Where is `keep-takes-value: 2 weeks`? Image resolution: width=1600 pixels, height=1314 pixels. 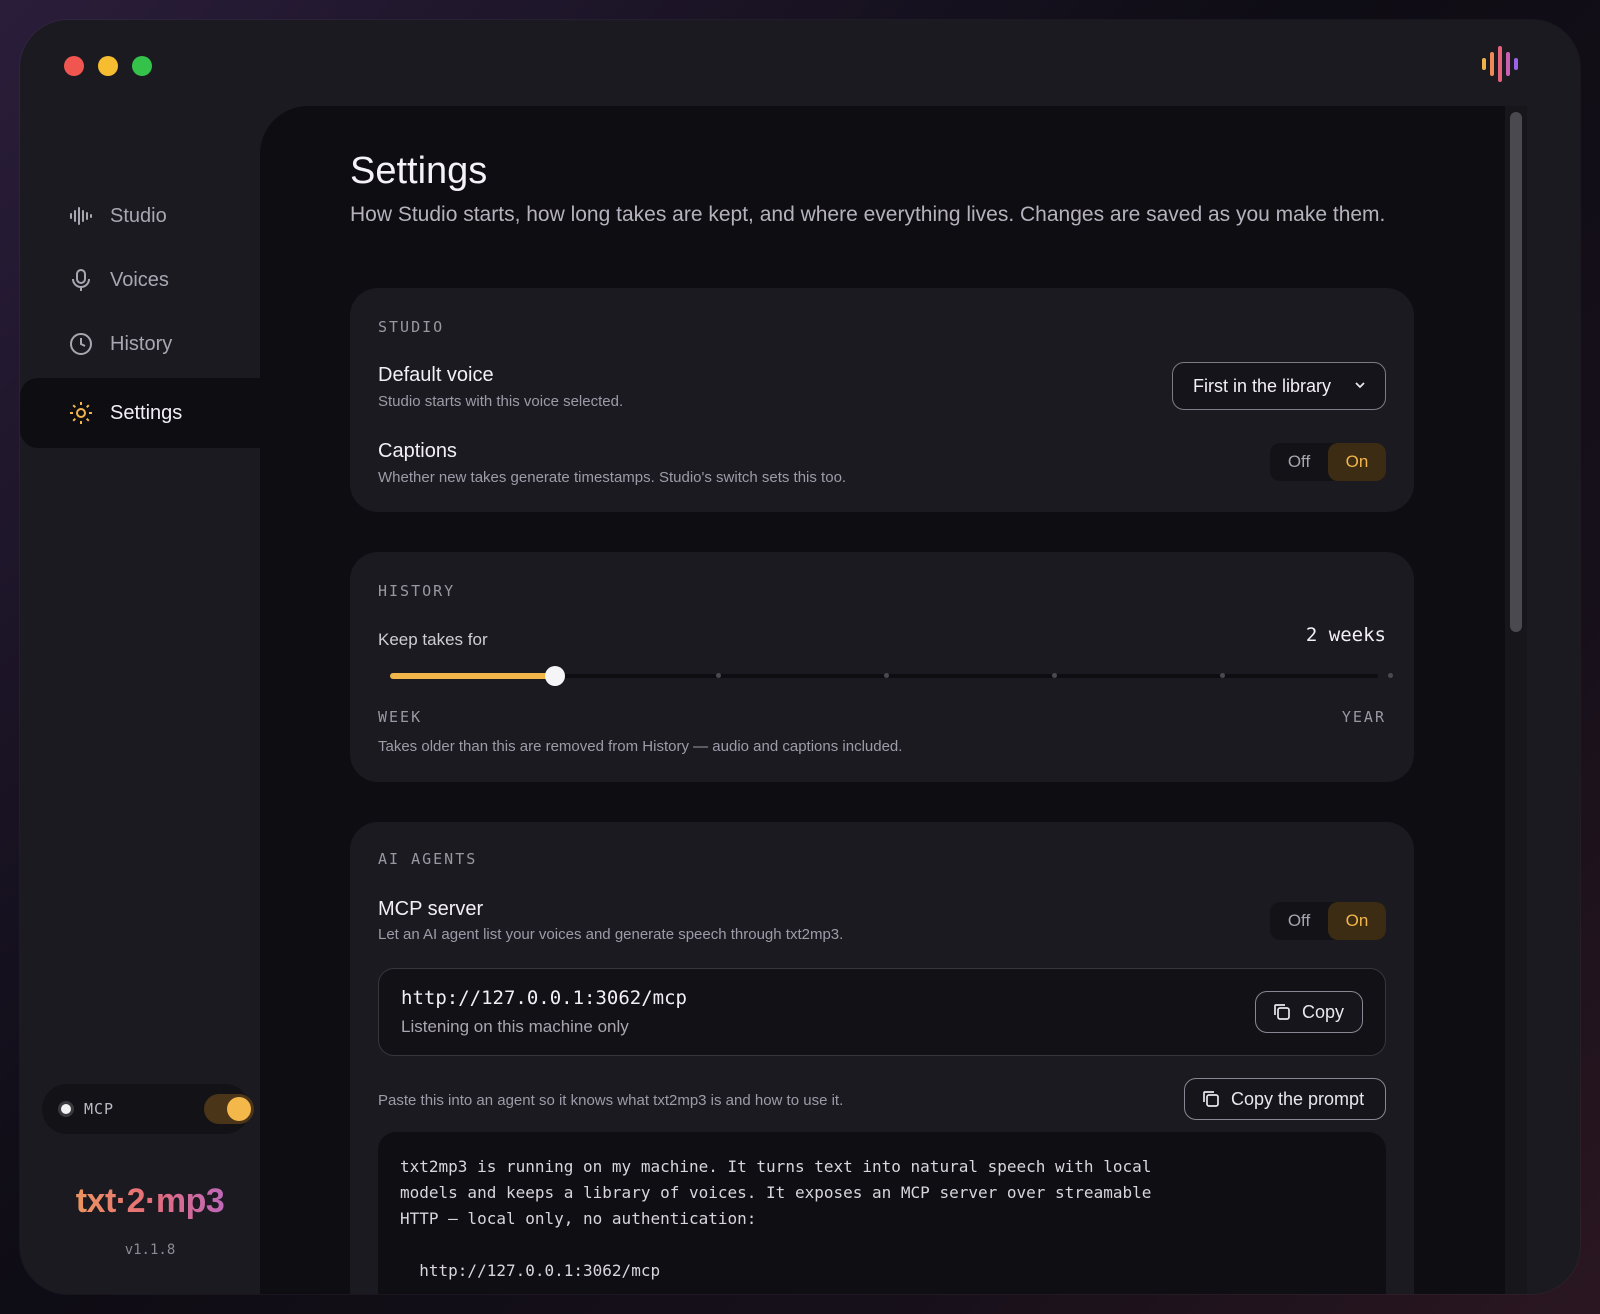
keep-takes-value: 2 weeks is located at coordinates (1345, 635).